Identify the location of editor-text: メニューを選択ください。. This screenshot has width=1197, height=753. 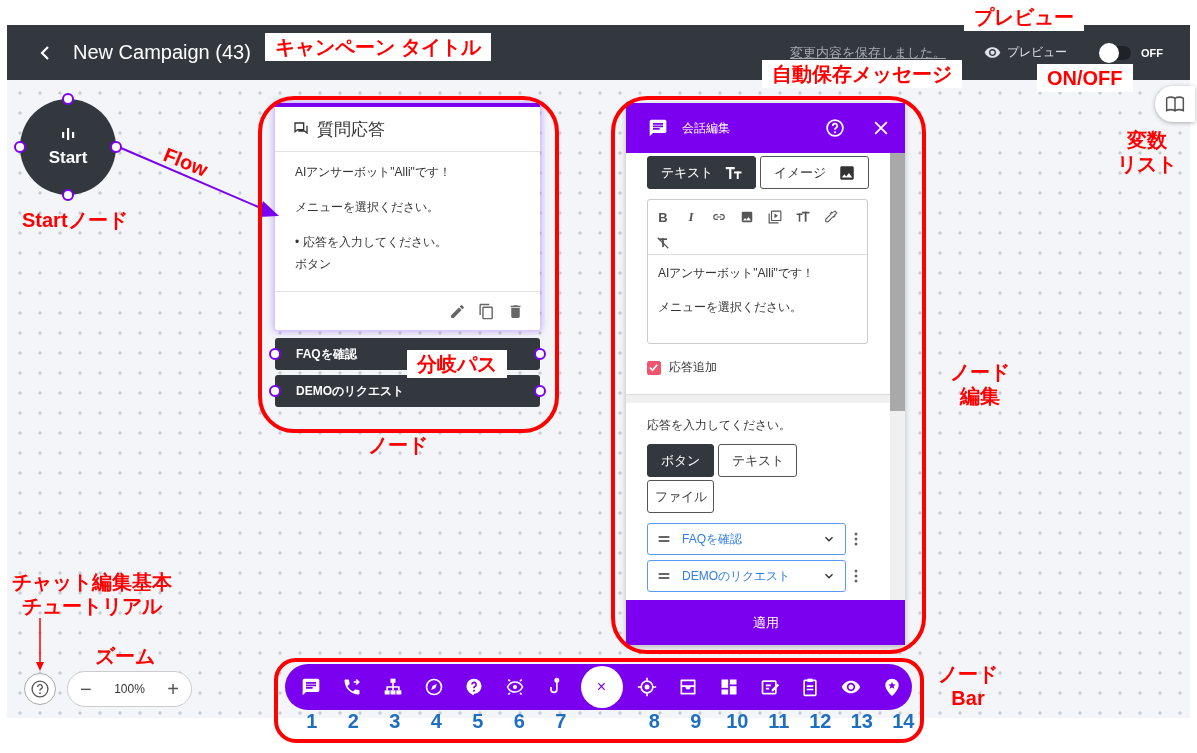
(730, 307).